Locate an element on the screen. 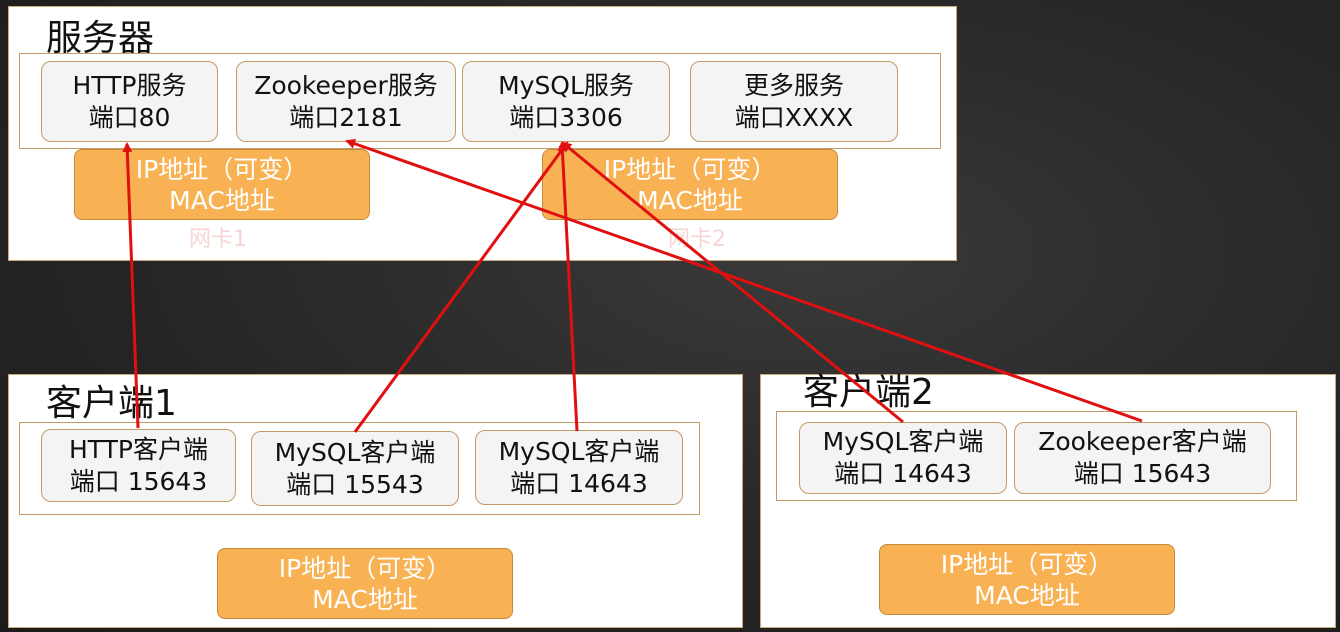 The height and width of the screenshot is (632, 1340). client1-mysql-client-1-port: 端口 15543 is located at coordinates (355, 484).